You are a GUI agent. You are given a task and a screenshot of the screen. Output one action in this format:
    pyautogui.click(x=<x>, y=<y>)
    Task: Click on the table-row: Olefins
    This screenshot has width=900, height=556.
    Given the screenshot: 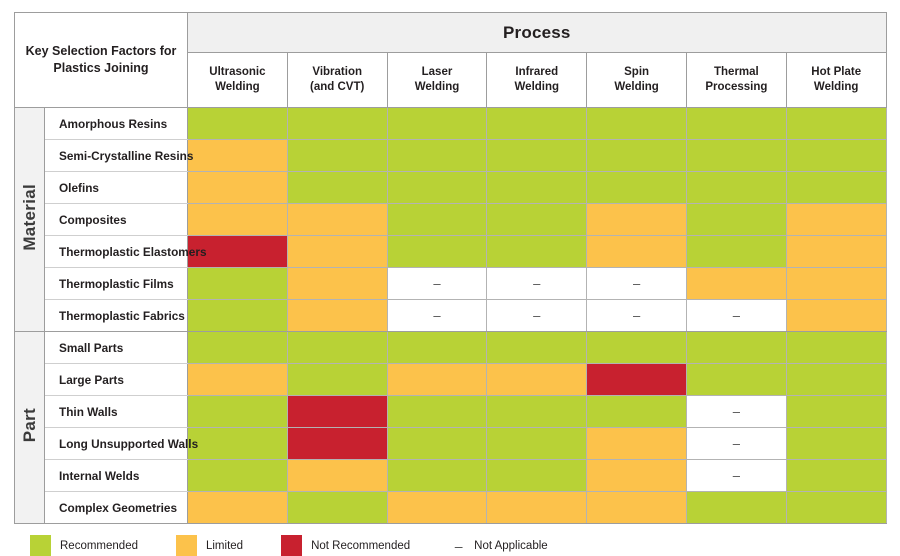 What is the action you would take?
    pyautogui.click(x=451, y=187)
    